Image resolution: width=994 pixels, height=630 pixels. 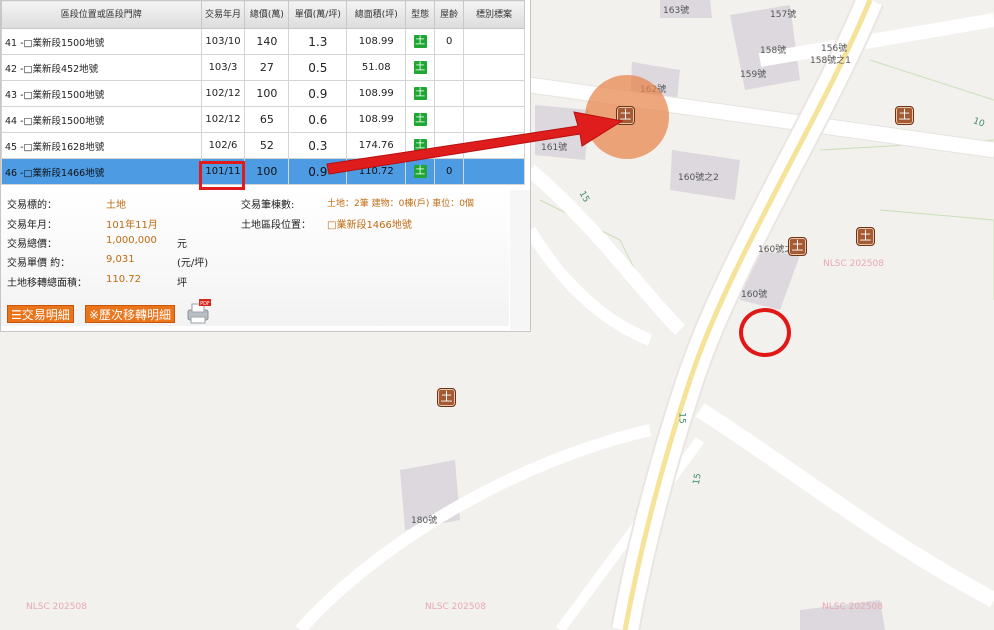 What do you see at coordinates (475, 143) in the screenshot?
I see `red-arrow-annotation` at bounding box center [475, 143].